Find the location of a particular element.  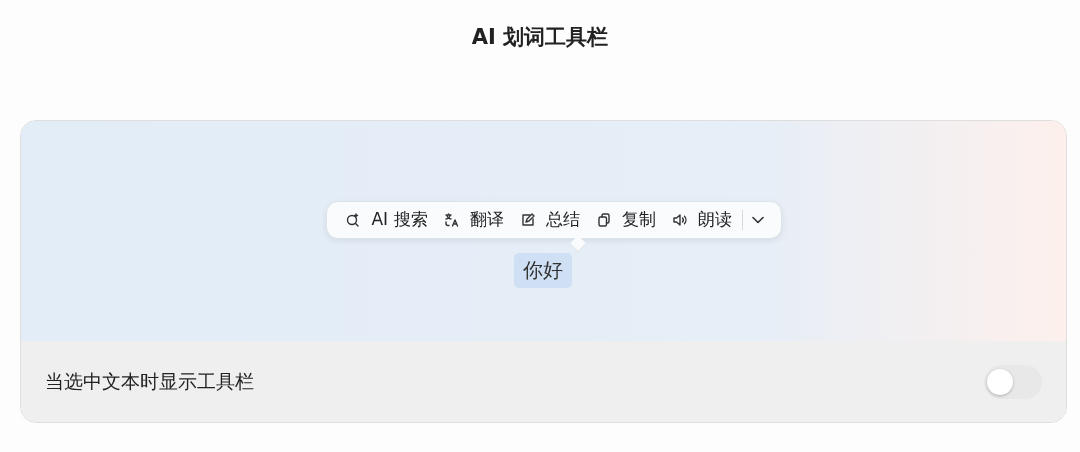

toolbar-button: 总结 is located at coordinates (549, 220).